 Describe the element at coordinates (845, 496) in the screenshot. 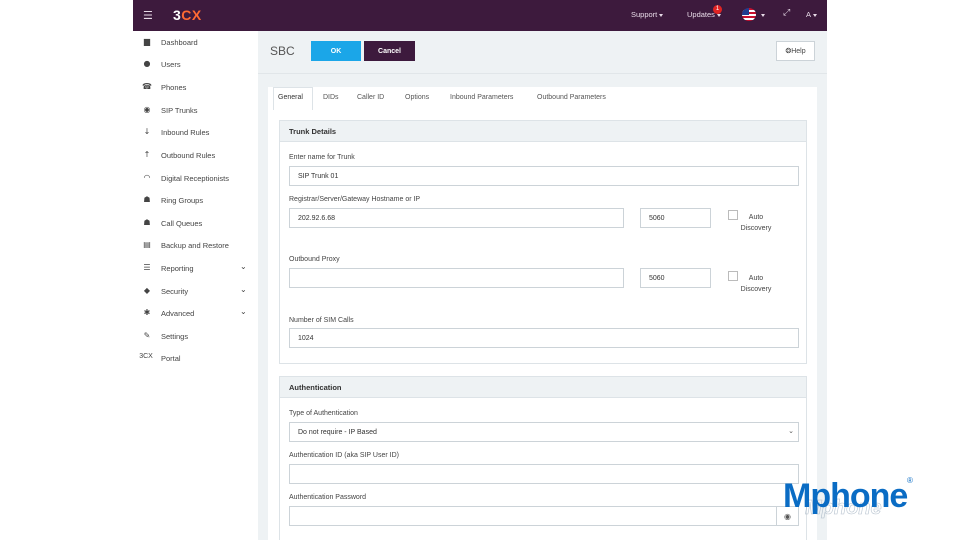

I see `brand-name: Mphone` at that location.